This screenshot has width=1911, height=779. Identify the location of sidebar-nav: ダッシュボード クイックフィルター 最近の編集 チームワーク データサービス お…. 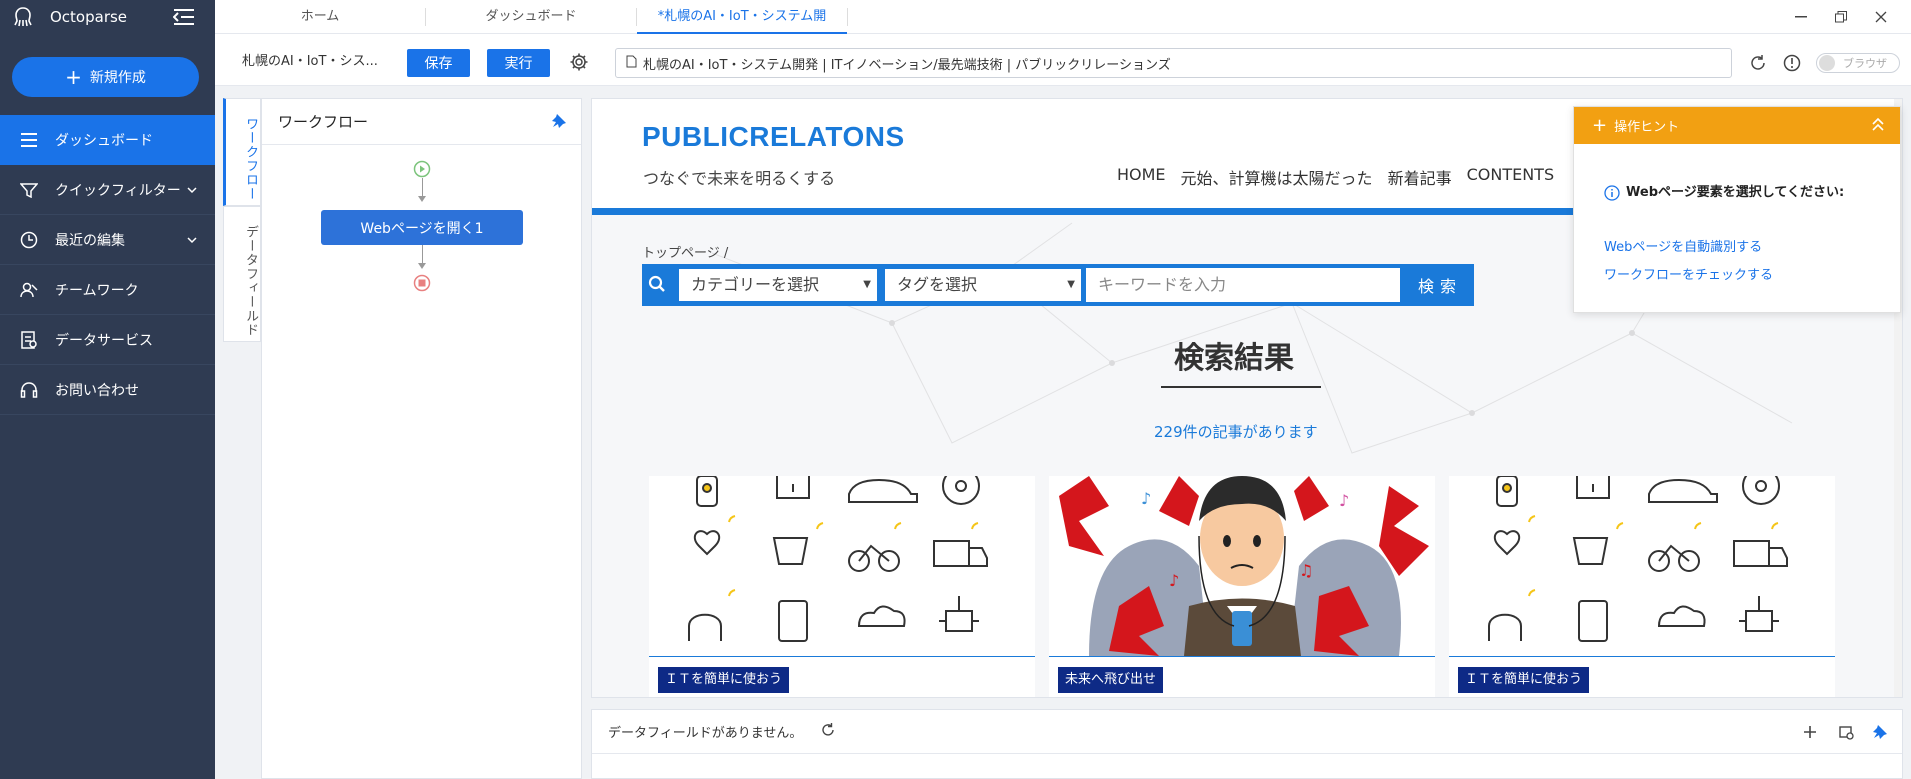
(107, 265).